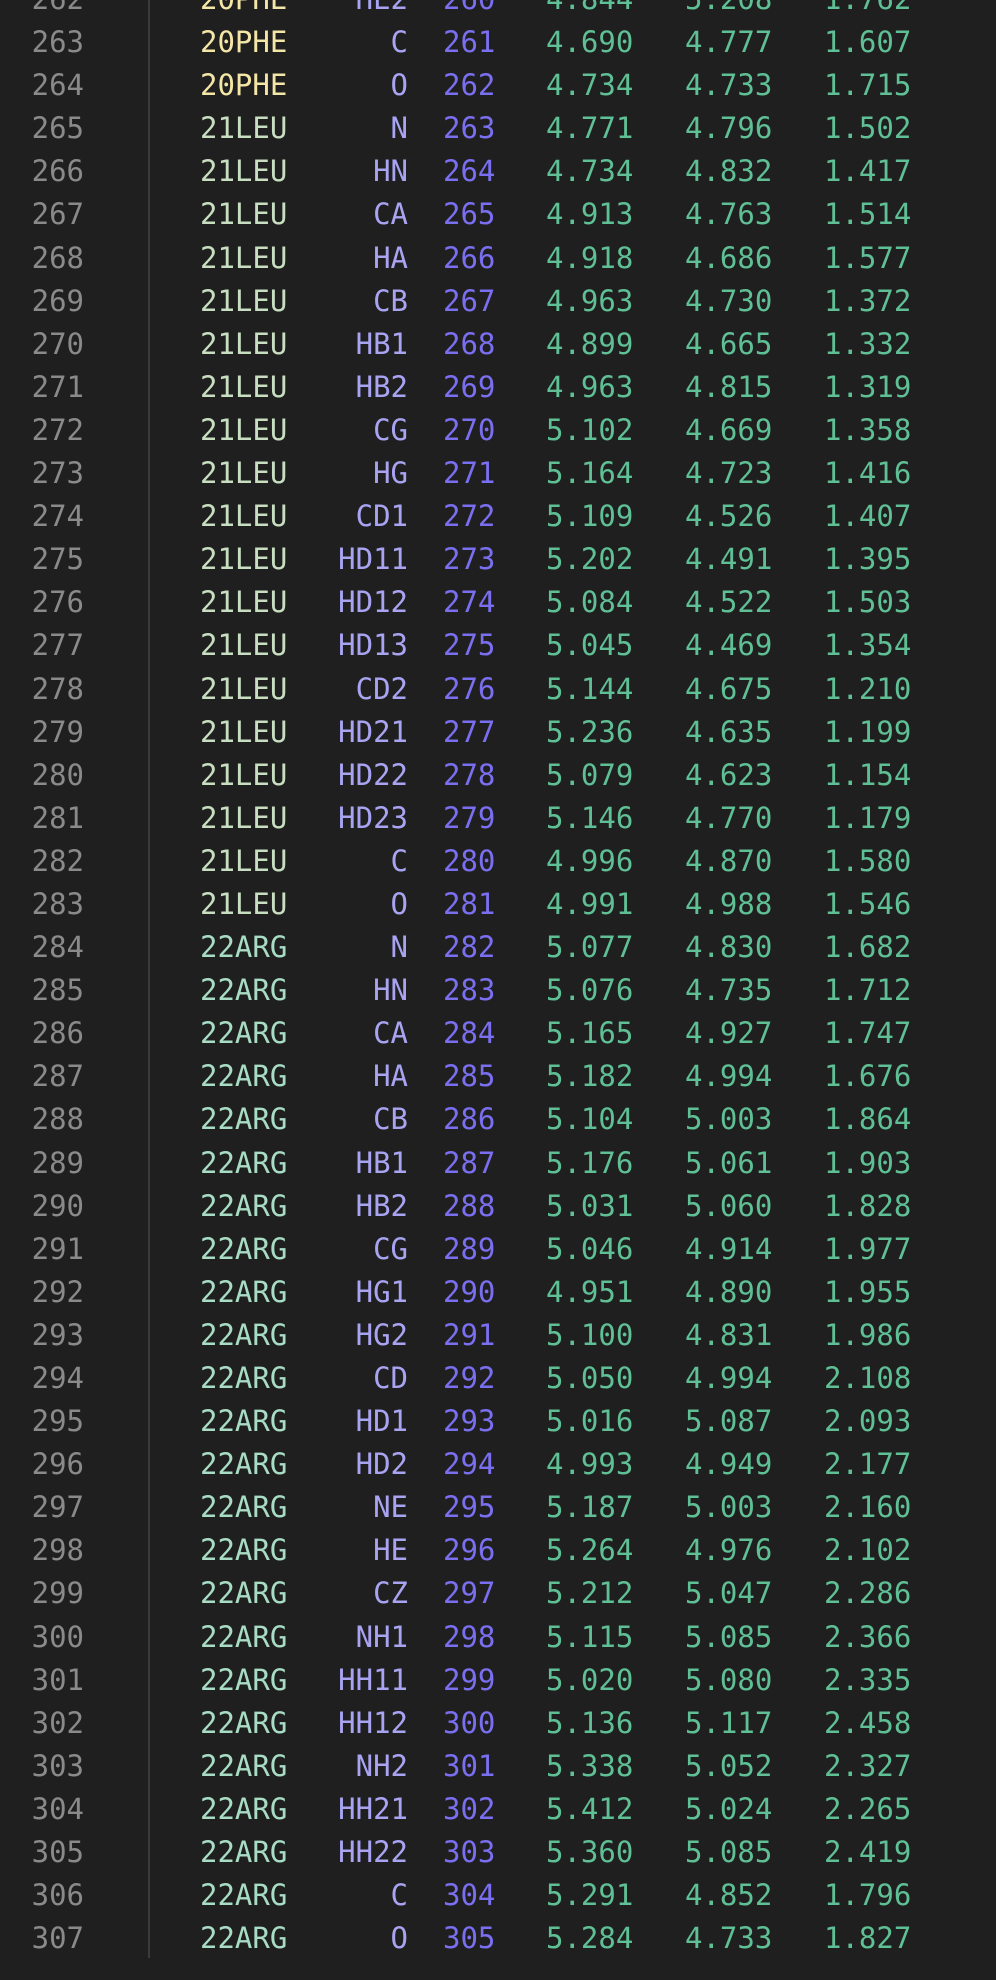 The height and width of the screenshot is (1980, 996). I want to click on atom-name: CB, so click(390, 1119).